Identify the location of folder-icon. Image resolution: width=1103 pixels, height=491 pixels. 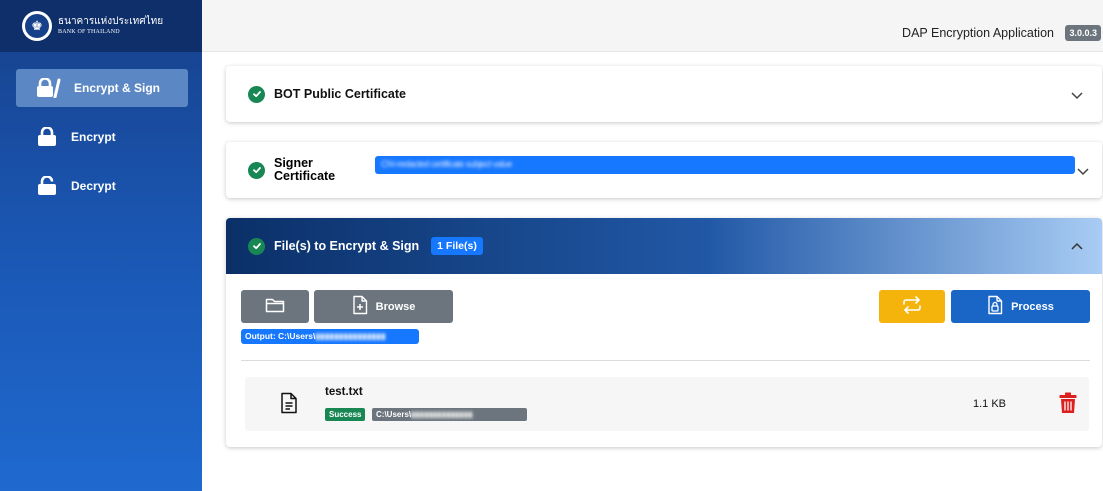
(275, 306).